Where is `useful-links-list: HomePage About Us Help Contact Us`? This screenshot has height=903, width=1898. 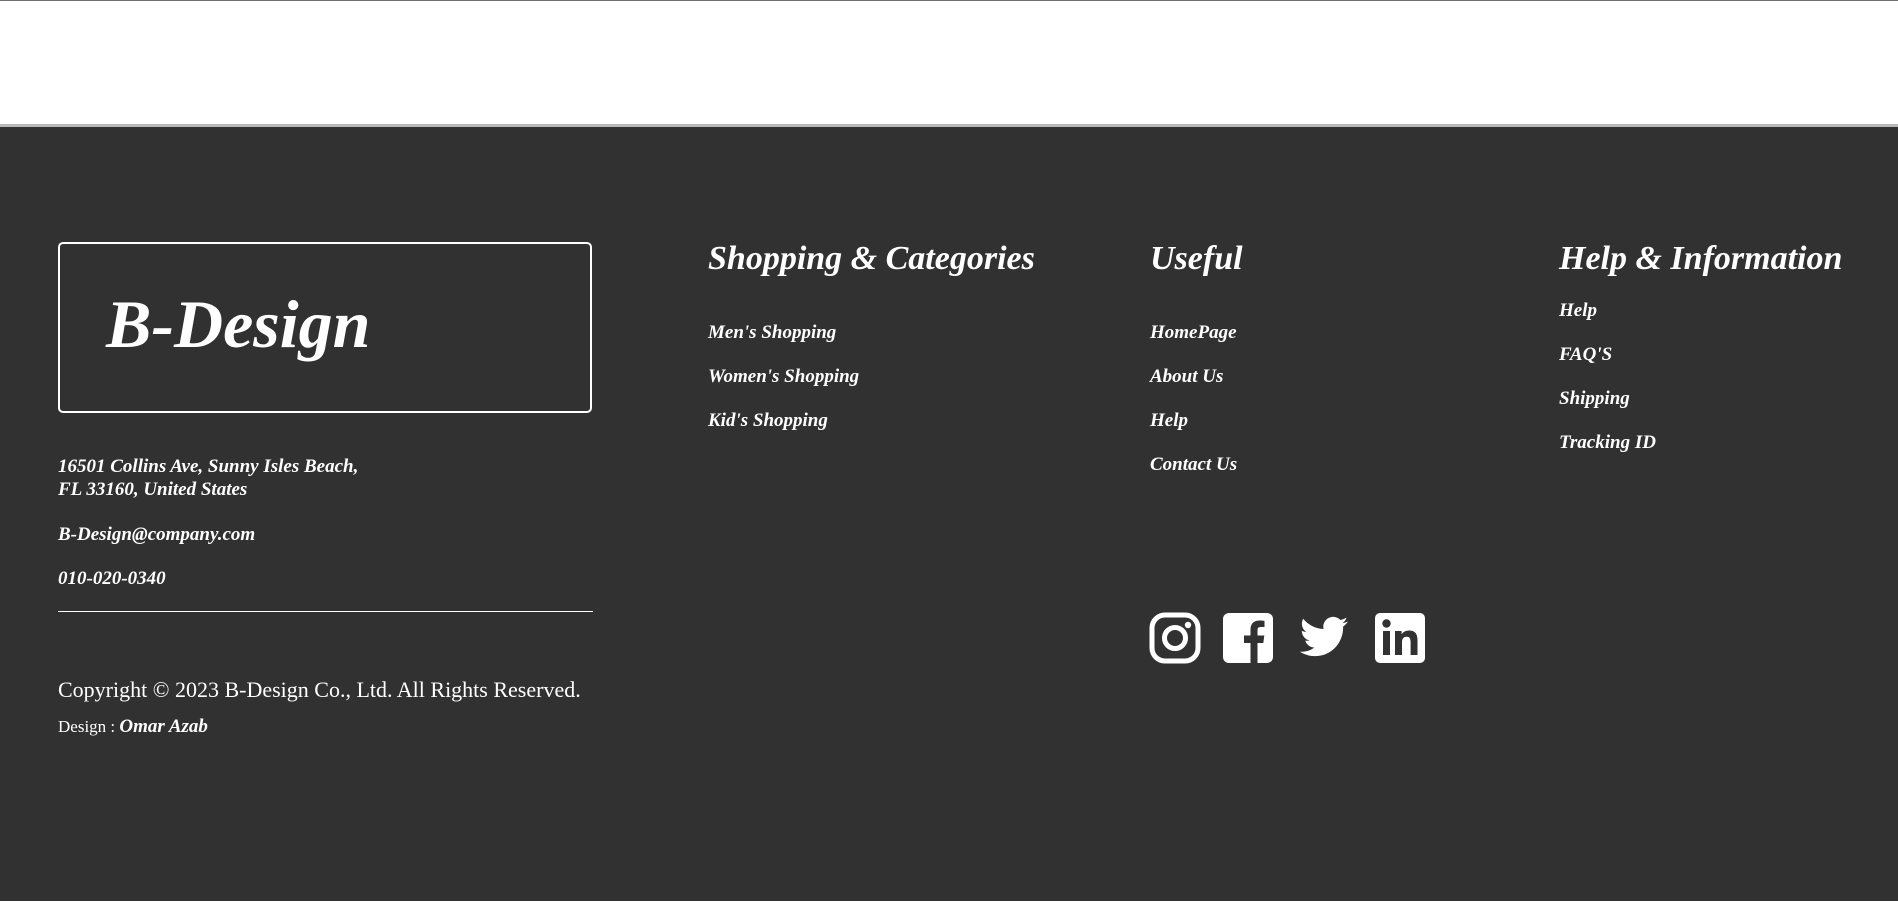
useful-links-list: HomePage About Us Help Contact Us is located at coordinates (1193, 409).